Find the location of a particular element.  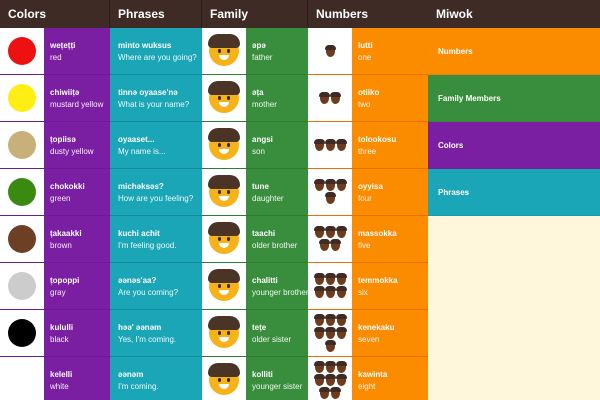

english-word: six is located at coordinates (363, 292).